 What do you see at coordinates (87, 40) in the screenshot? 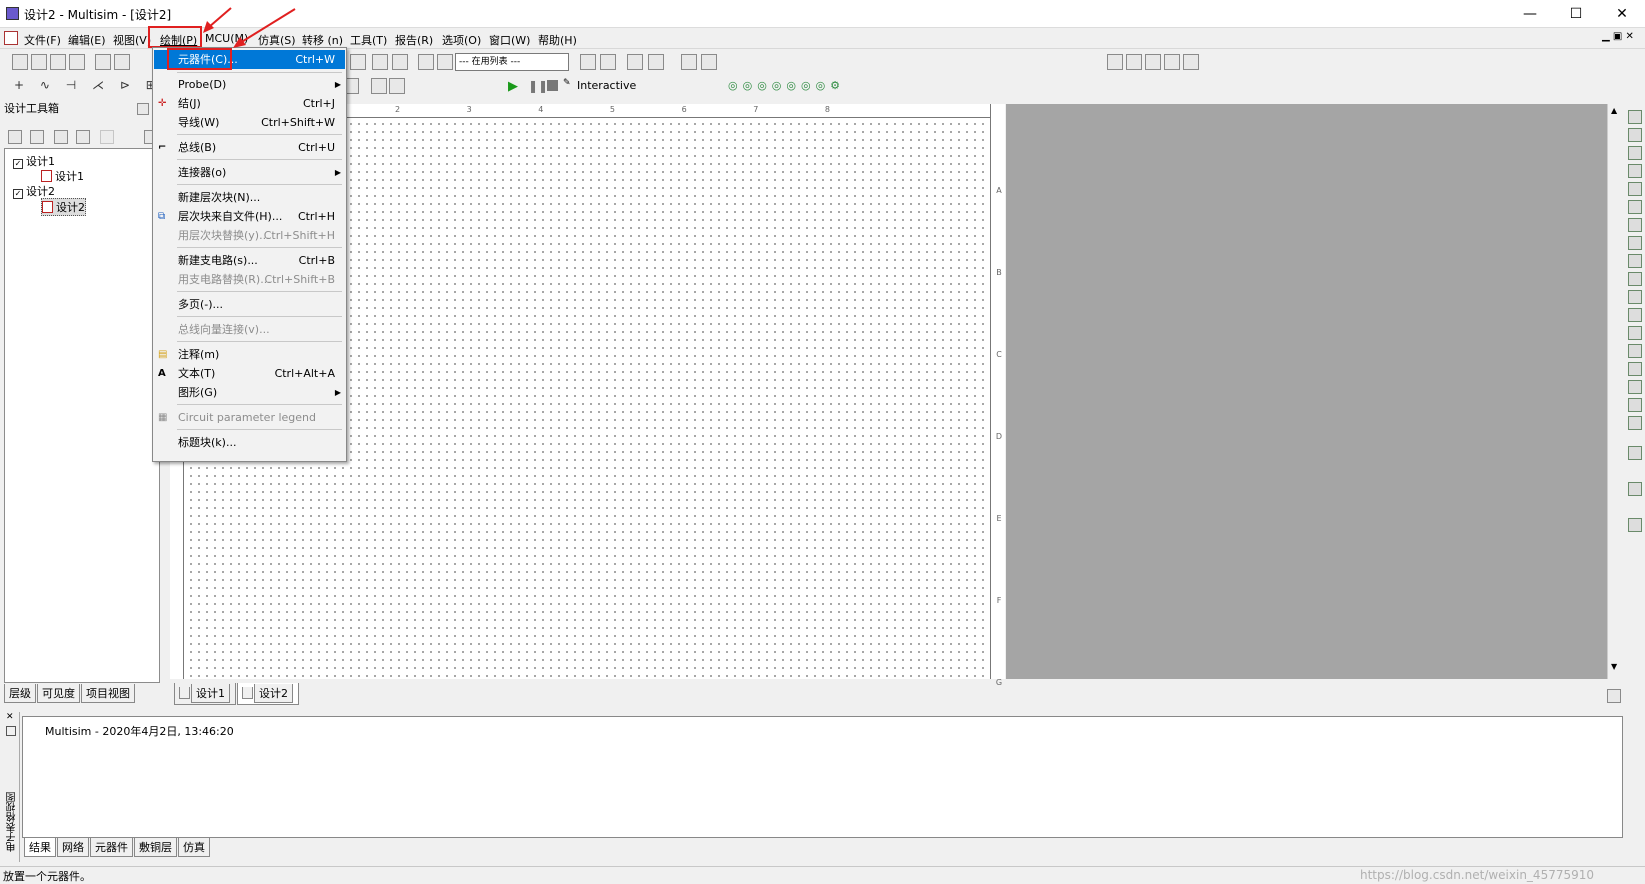
I see `menu-edit: 编辑(E)` at bounding box center [87, 40].